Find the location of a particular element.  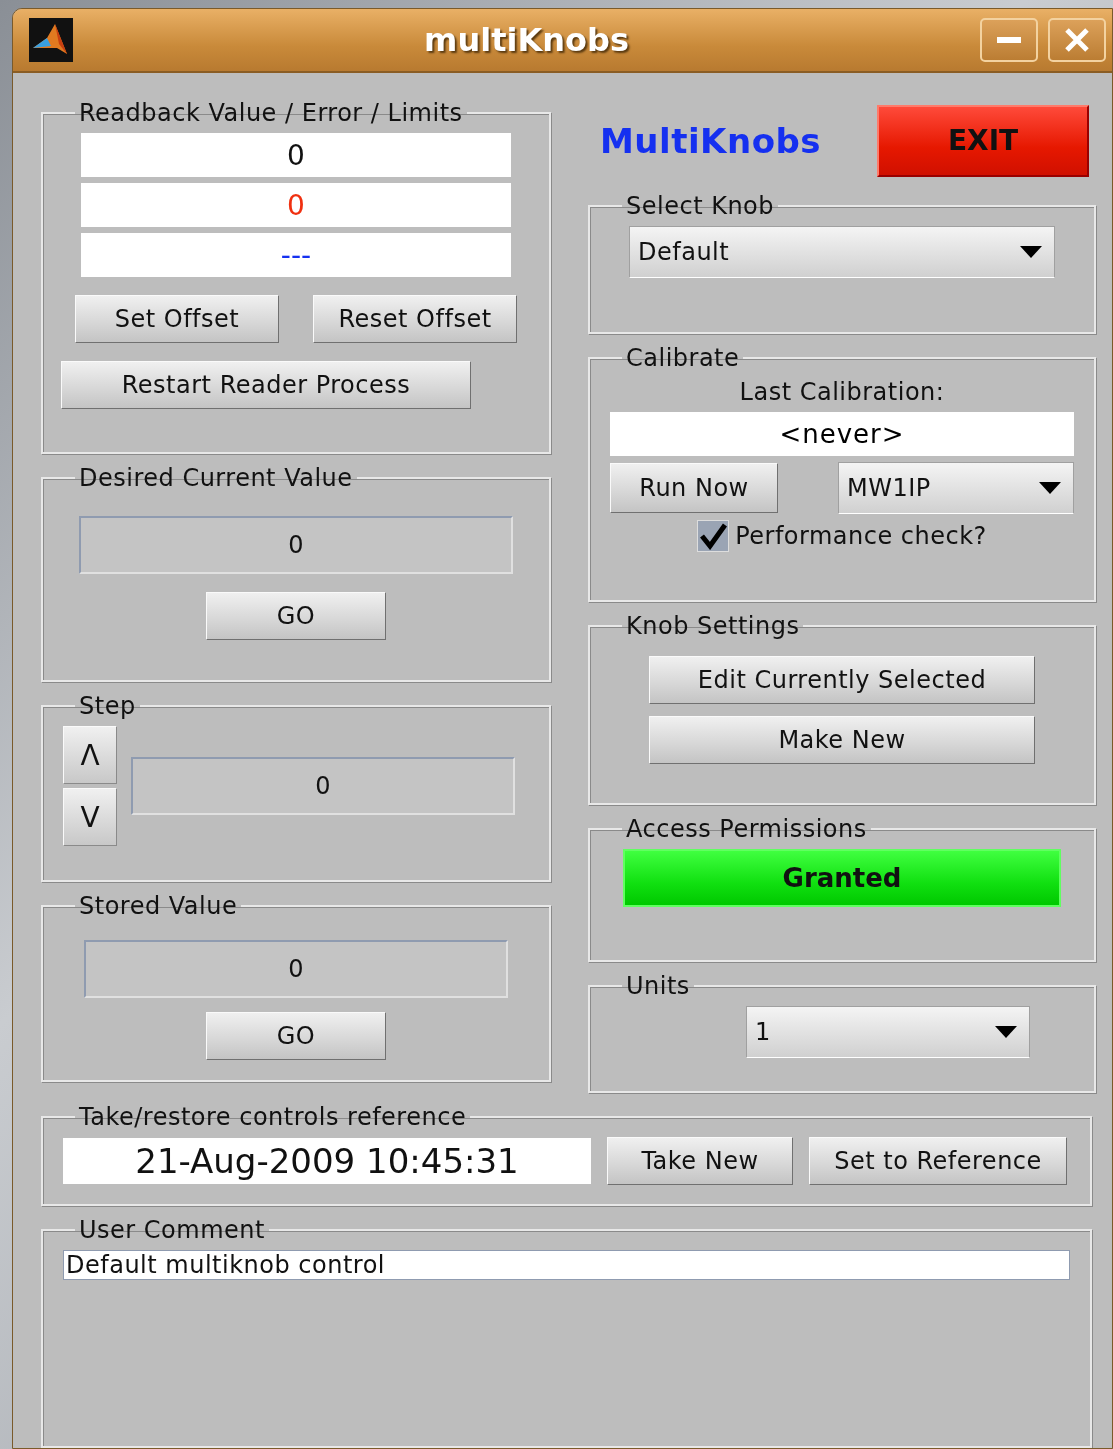

error-value: 0 is located at coordinates (296, 205).